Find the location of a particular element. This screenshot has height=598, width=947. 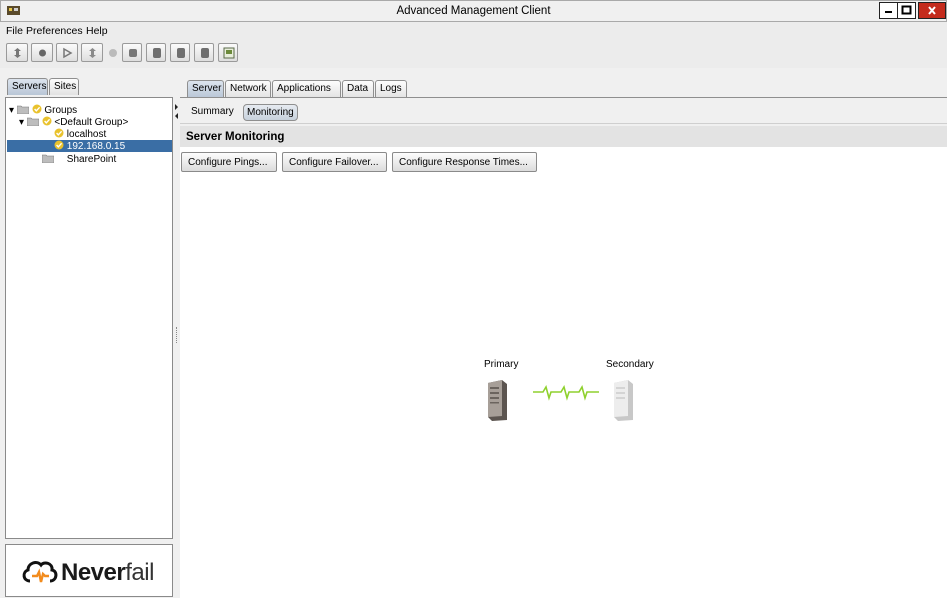

tree-label-sharepoint: SharePoint is located at coordinates (91, 159).